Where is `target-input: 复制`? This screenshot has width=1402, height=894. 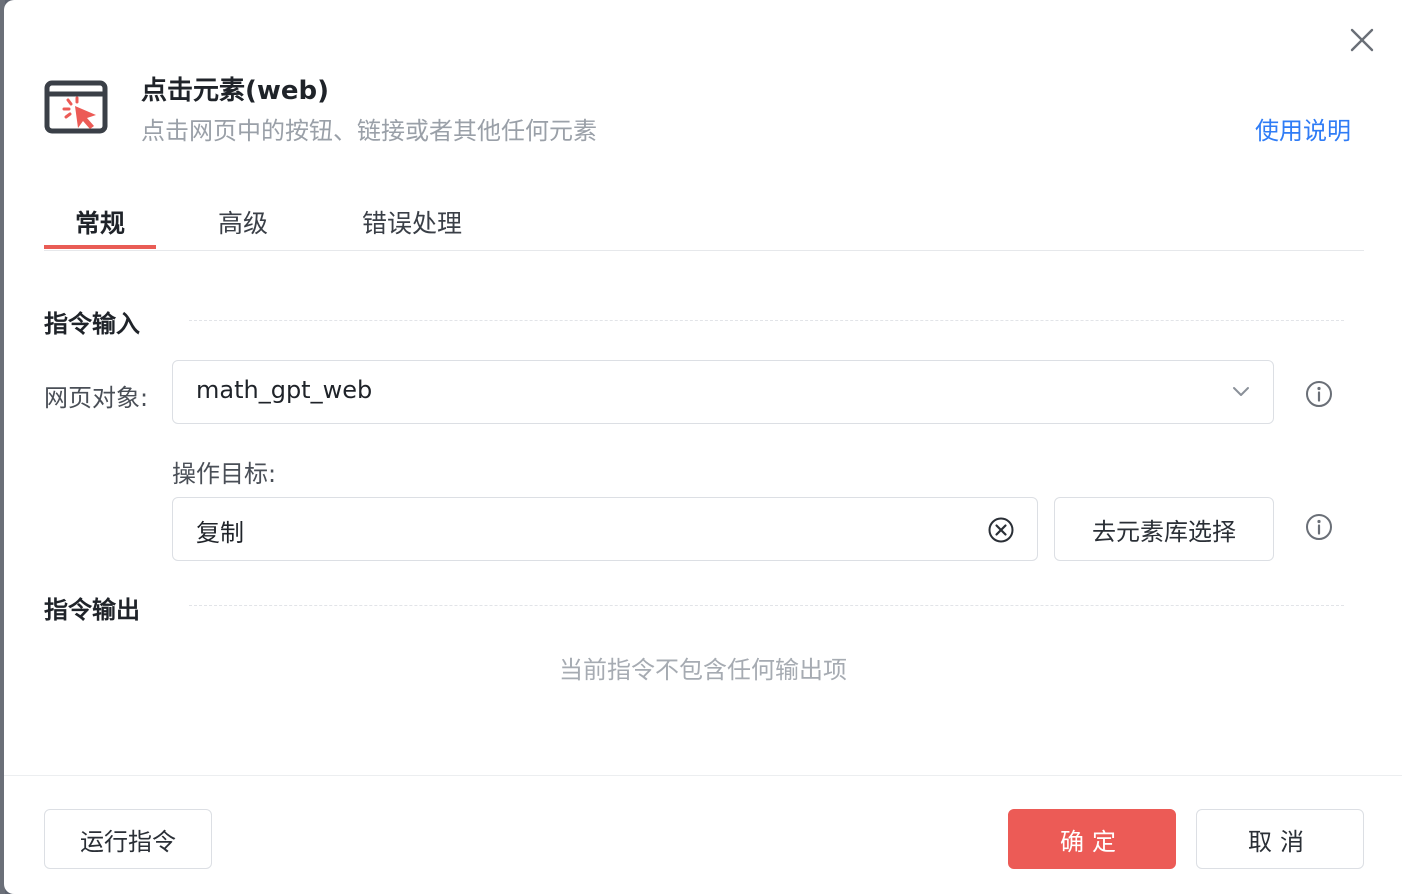
target-input: 复制 is located at coordinates (605, 529).